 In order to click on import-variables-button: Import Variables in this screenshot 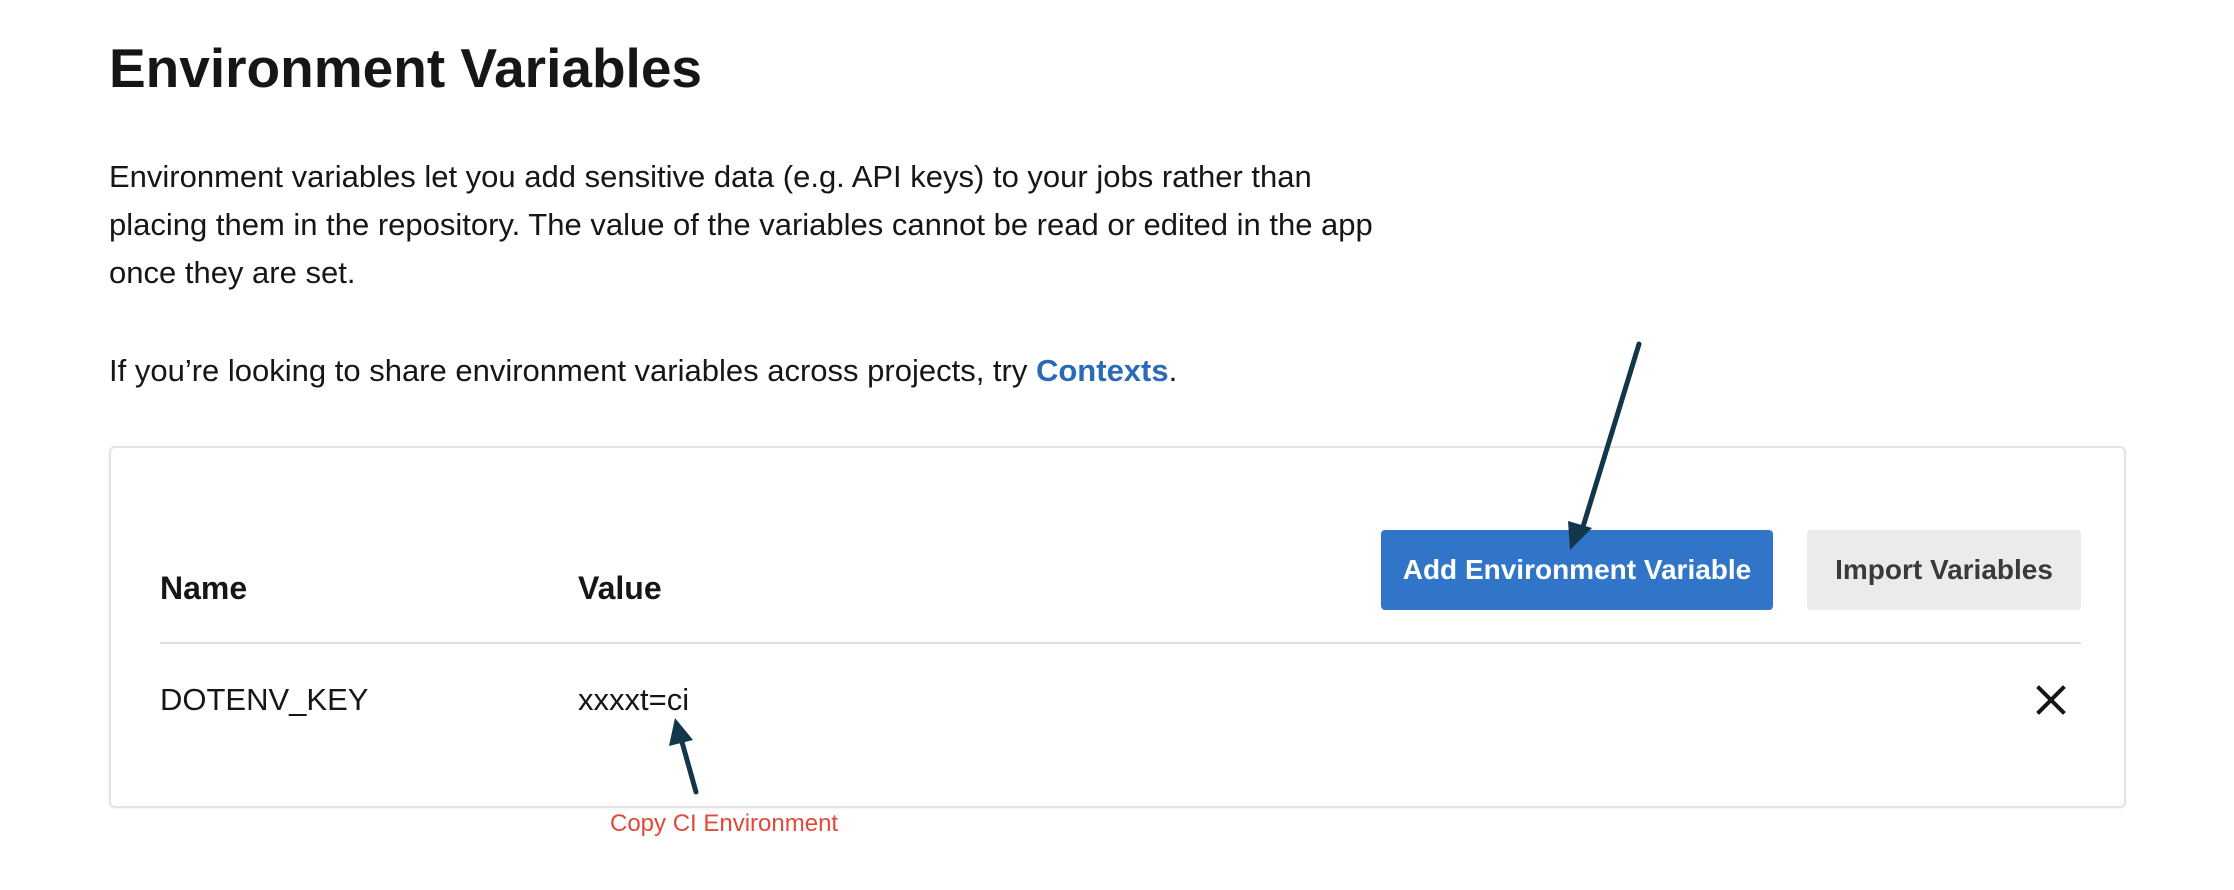, I will do `click(1944, 570)`.